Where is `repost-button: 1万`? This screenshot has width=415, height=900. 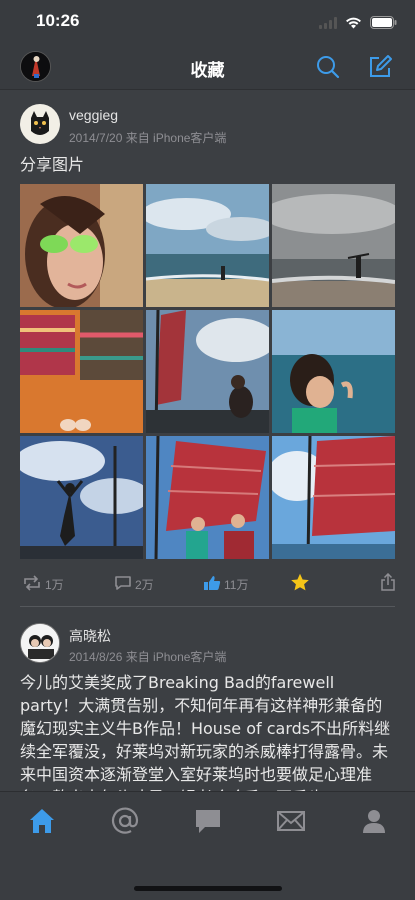 repost-button: 1万 is located at coordinates (43, 584).